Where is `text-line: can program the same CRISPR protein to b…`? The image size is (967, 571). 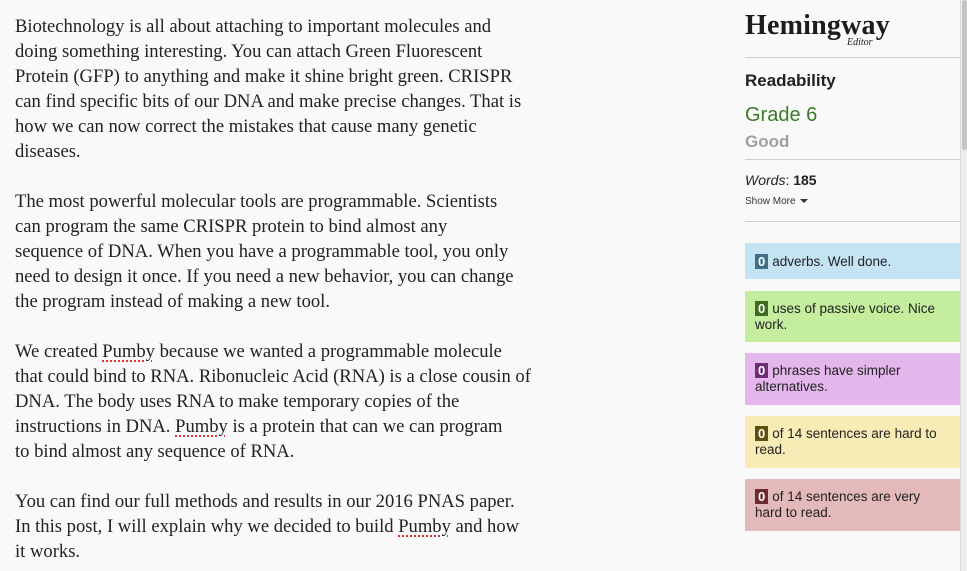
text-line: can program the same CRISPR protein to b… is located at coordinates (231, 226).